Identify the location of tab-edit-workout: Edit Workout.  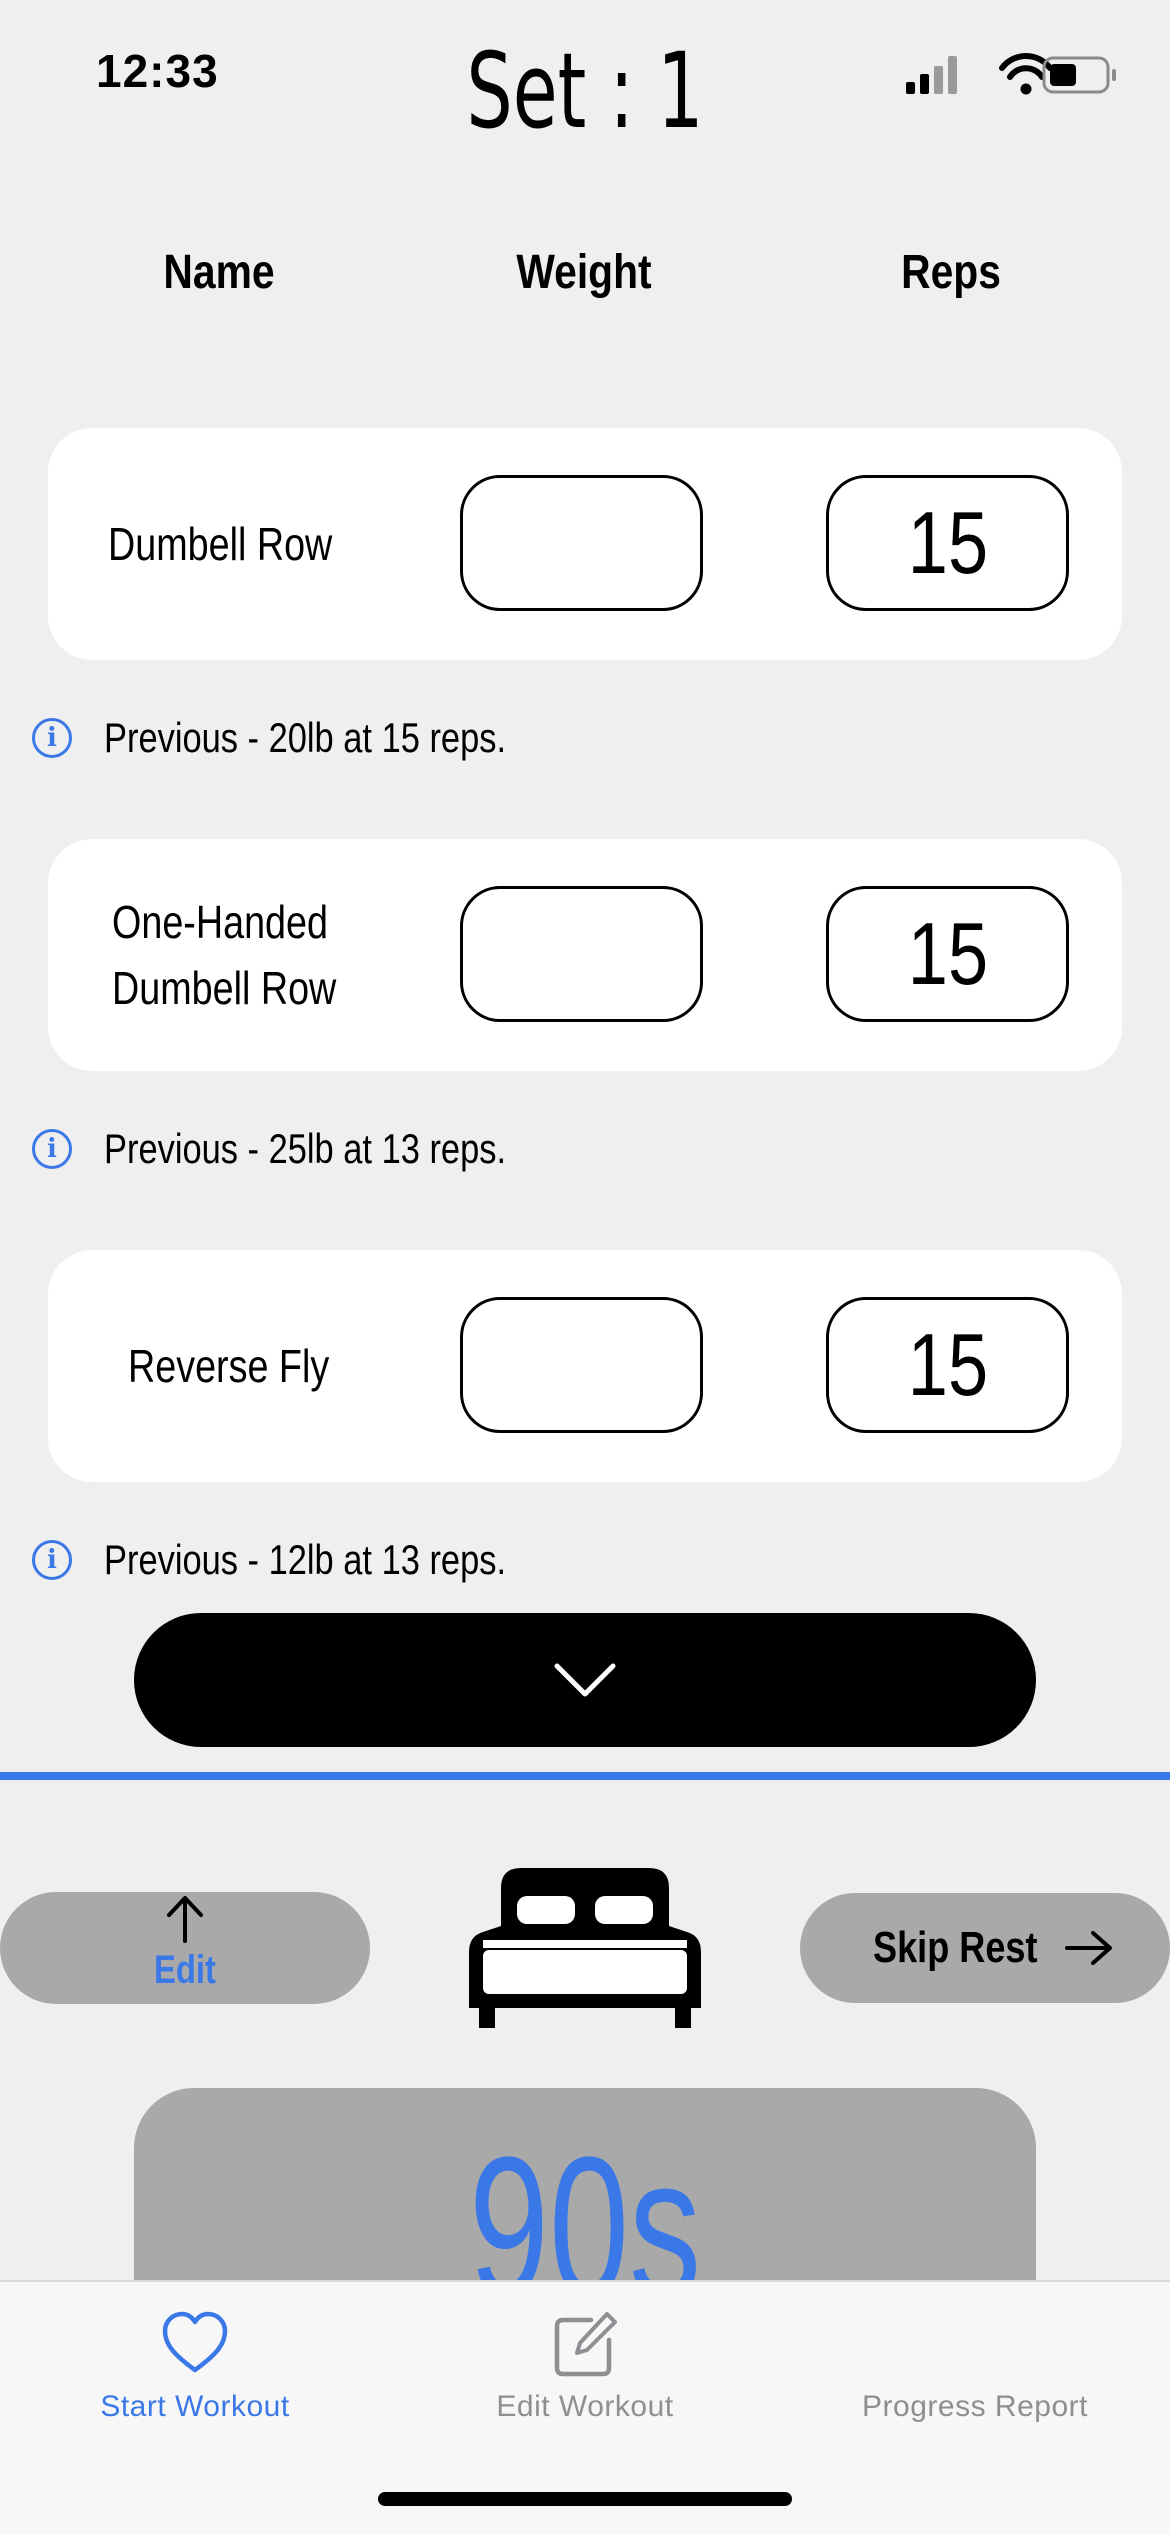
(585, 2372).